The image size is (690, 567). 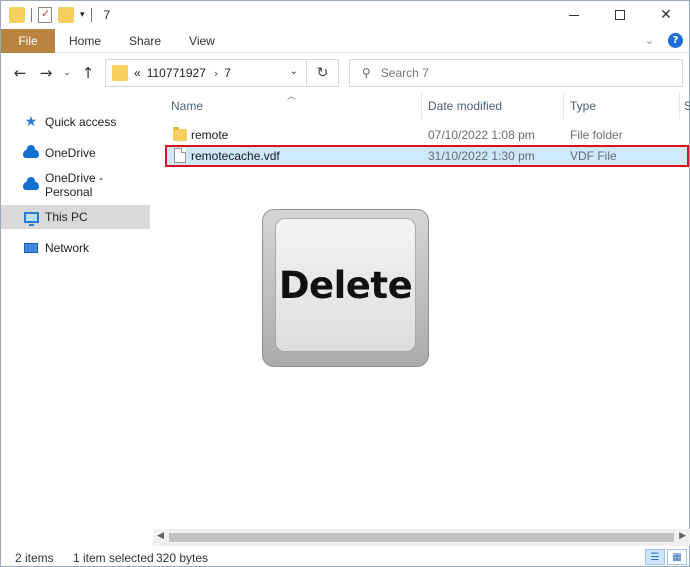 What do you see at coordinates (677, 557) in the screenshot?
I see `large-icons-view-icon: ▦` at bounding box center [677, 557].